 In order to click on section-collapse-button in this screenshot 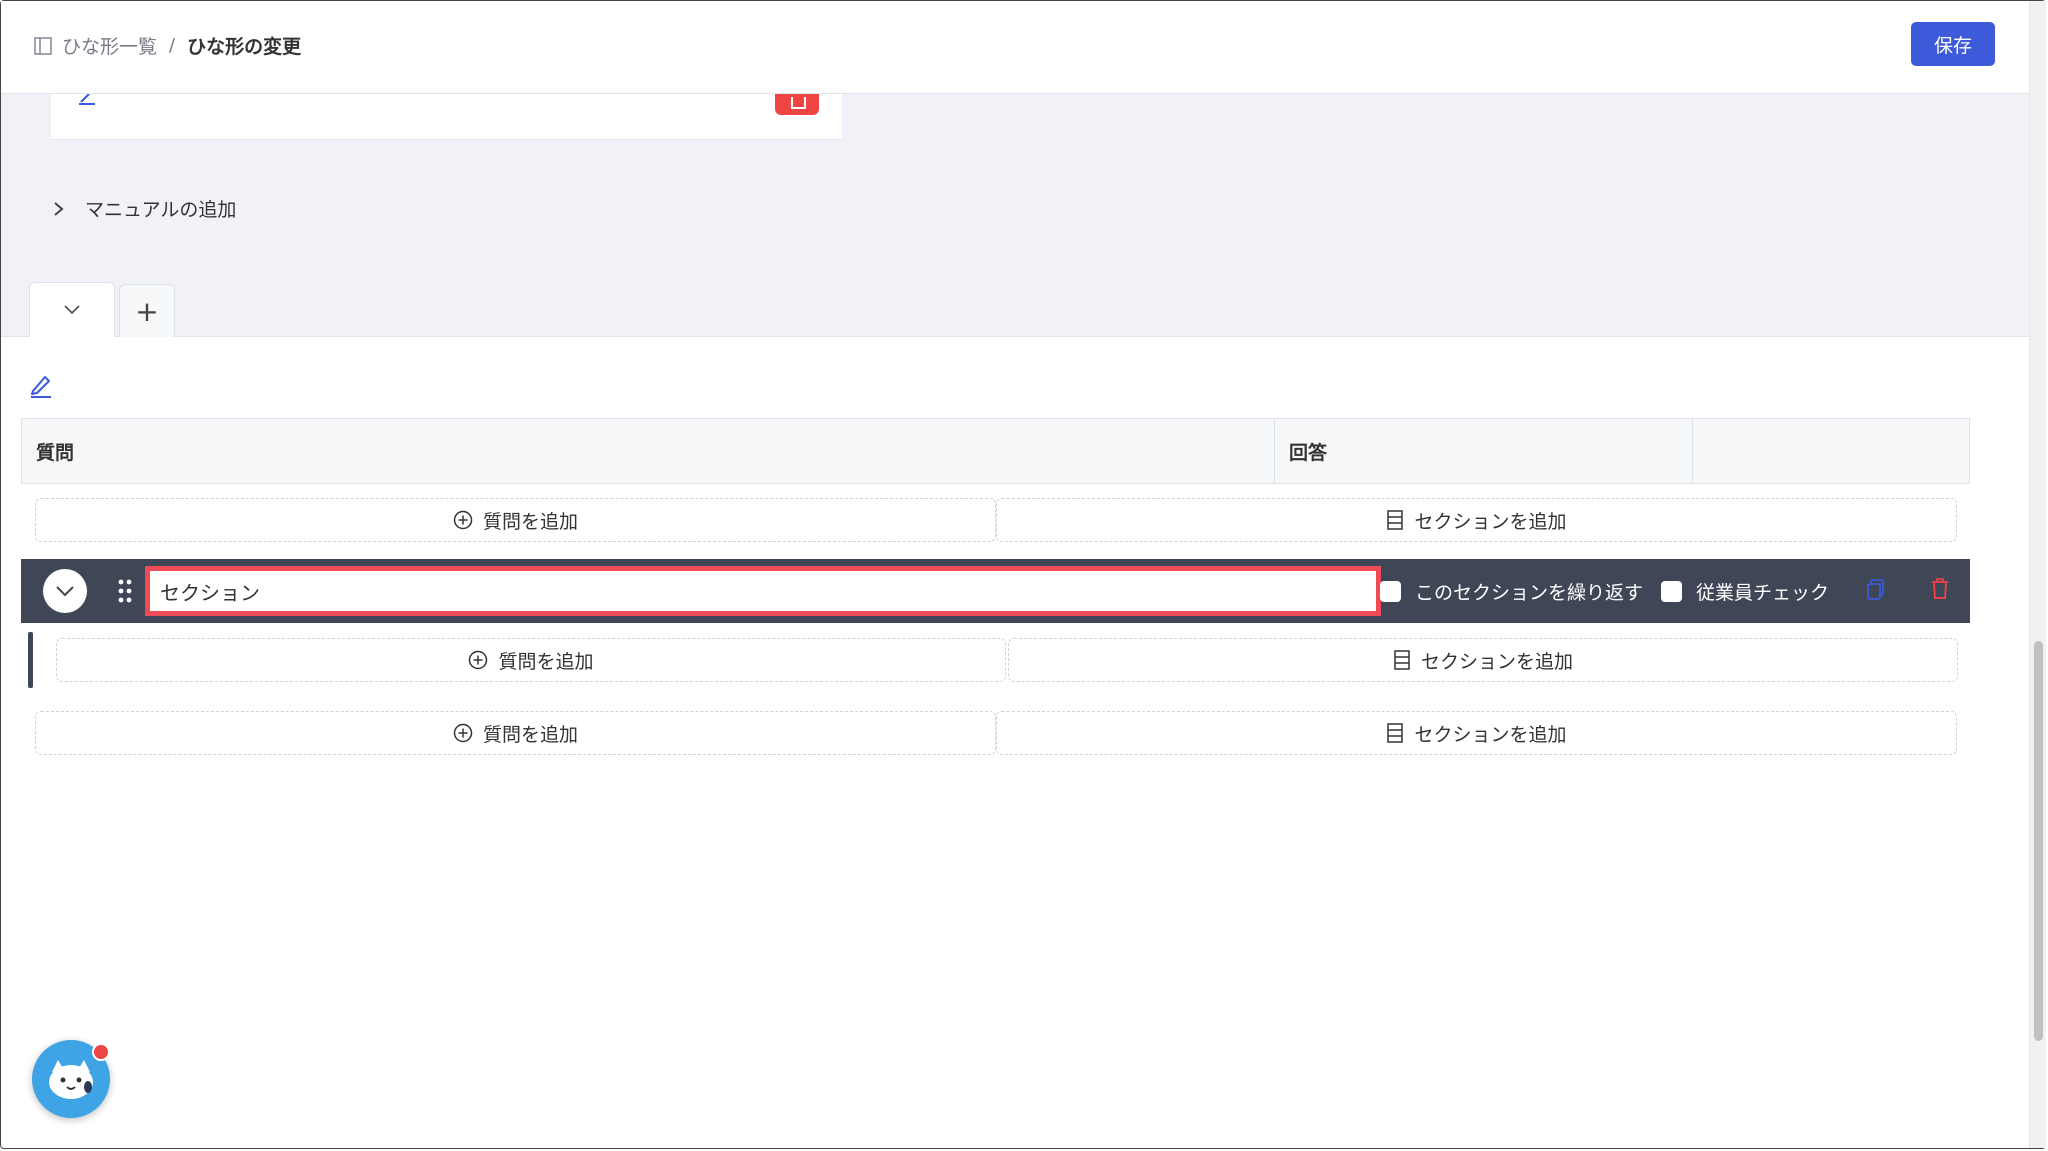, I will do `click(65, 591)`.